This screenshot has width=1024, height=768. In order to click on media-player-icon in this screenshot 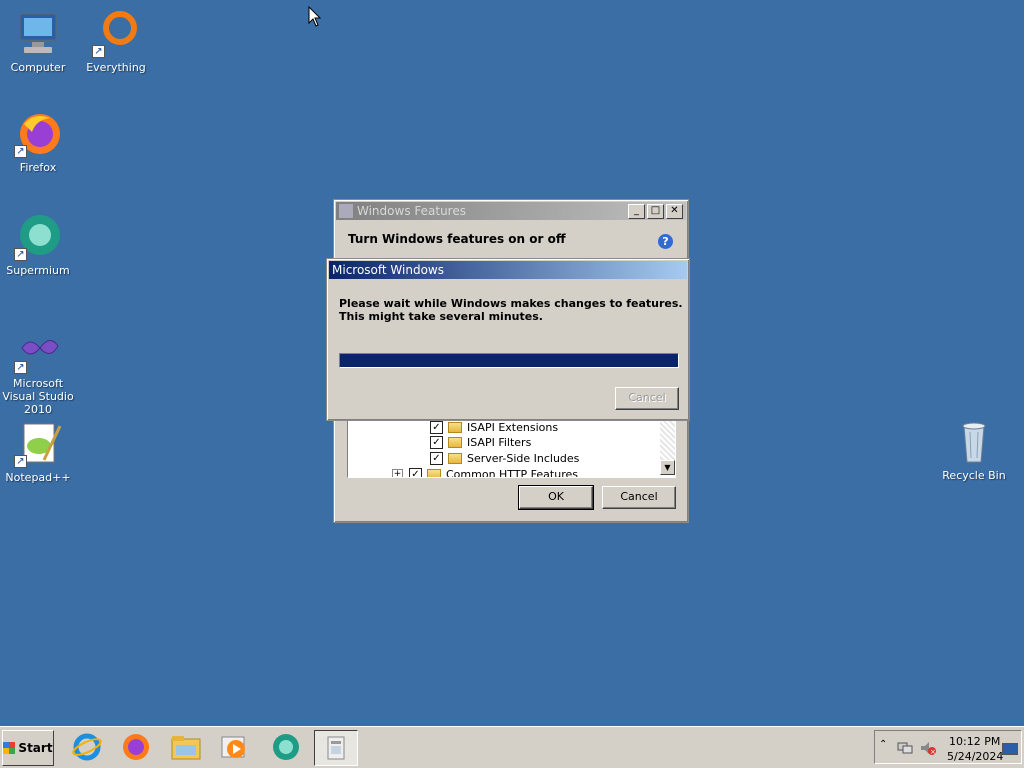, I will do `click(233, 747)`.